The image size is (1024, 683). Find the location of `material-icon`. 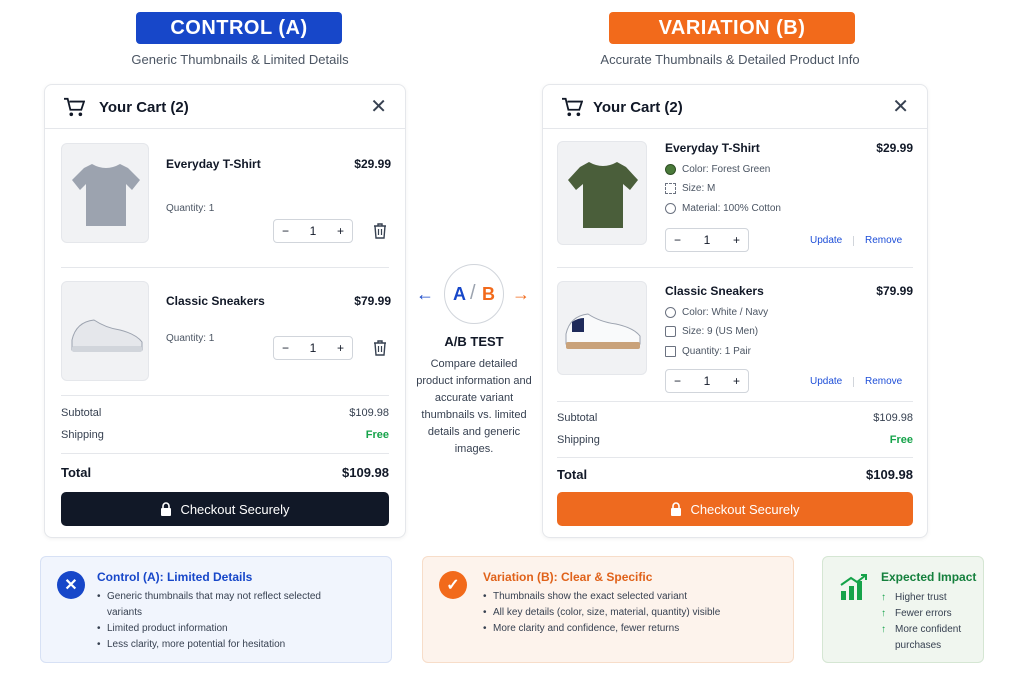

material-icon is located at coordinates (670, 208).